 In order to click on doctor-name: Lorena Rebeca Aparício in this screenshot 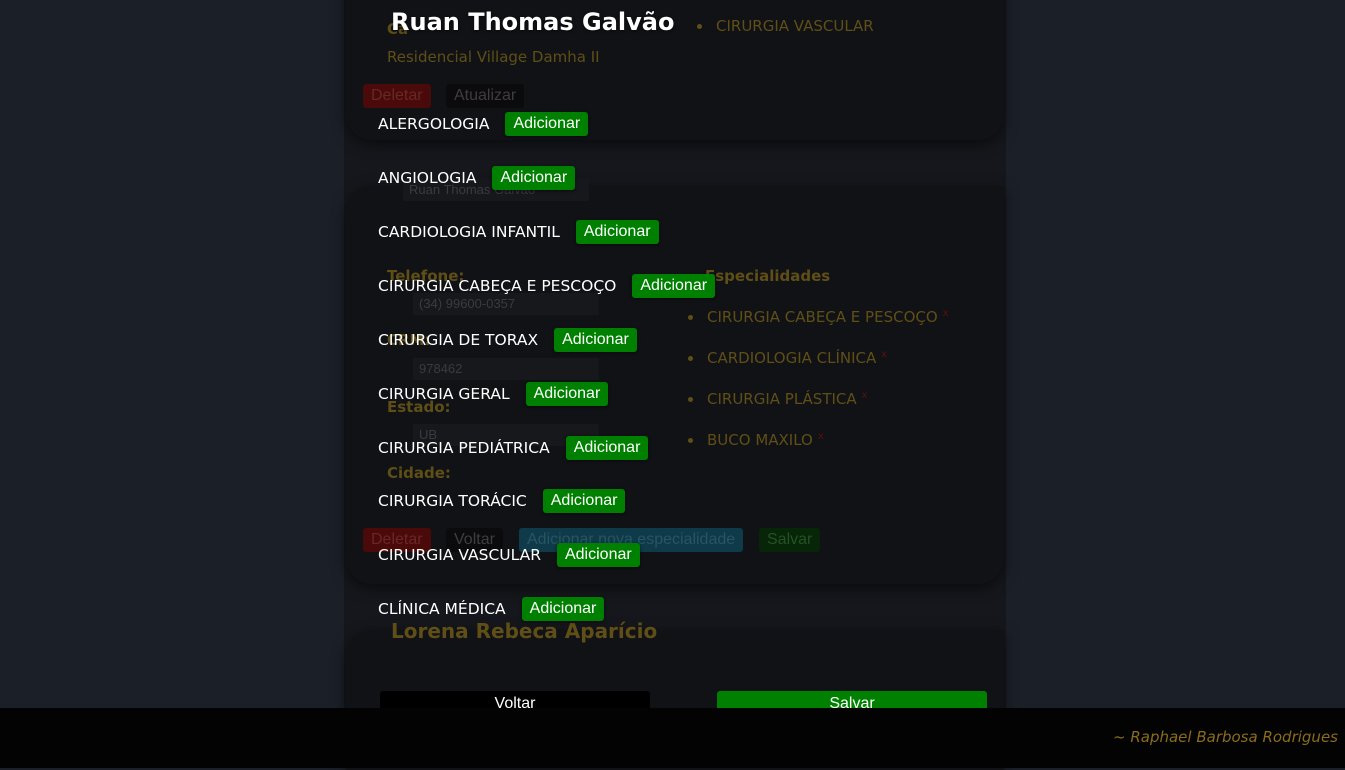, I will do `click(524, 631)`.